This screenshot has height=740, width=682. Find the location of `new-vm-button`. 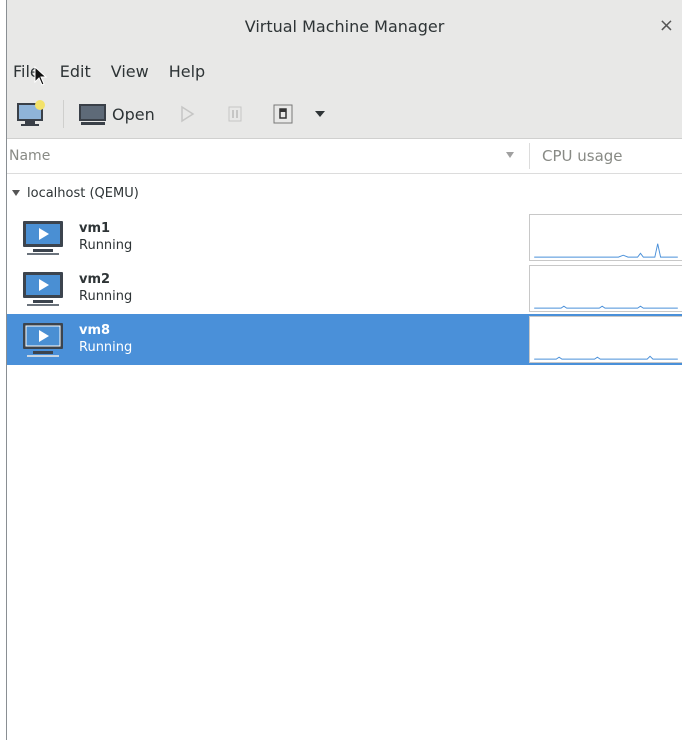

new-vm-button is located at coordinates (31, 114).